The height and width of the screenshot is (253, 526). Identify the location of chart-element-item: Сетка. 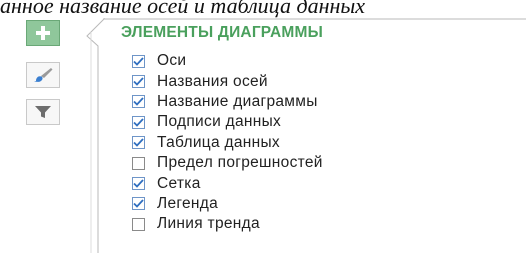
(322, 183).